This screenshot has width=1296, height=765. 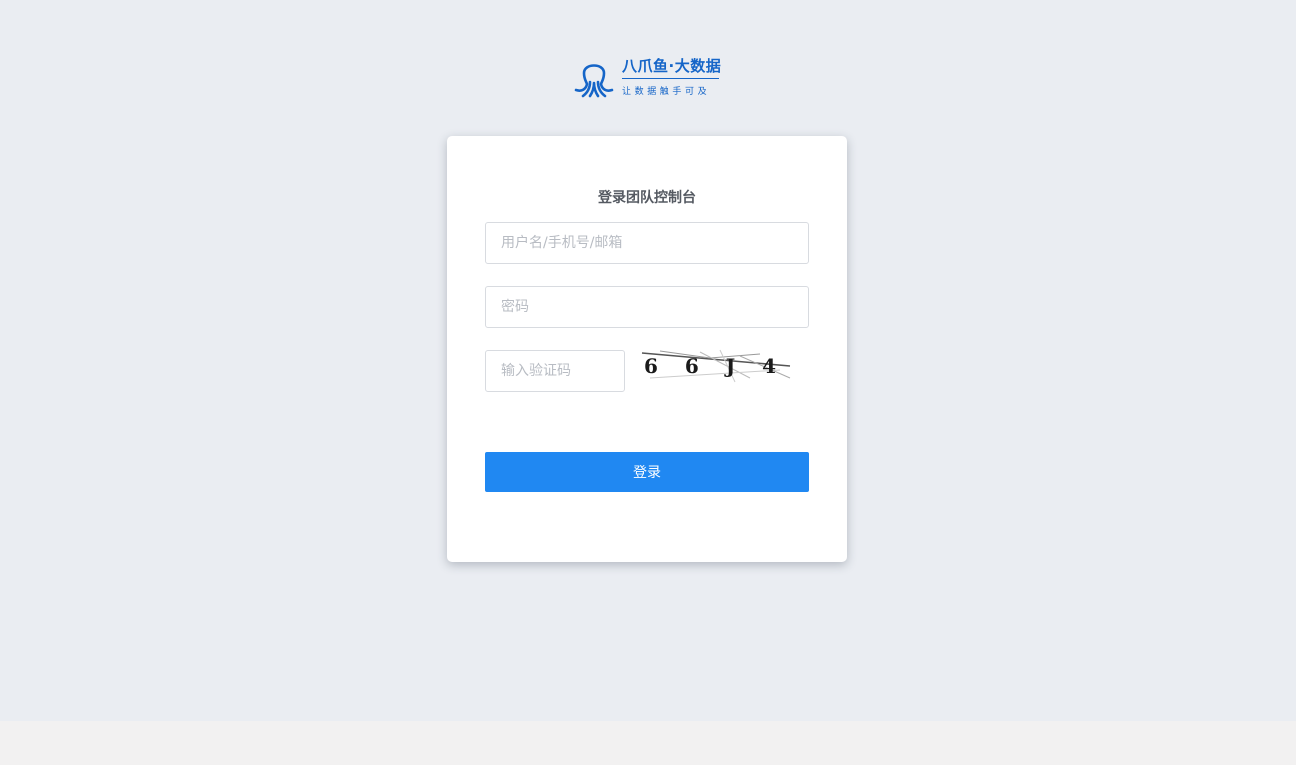 I want to click on captcha-code: 6 6 J 4, so click(x=715, y=366).